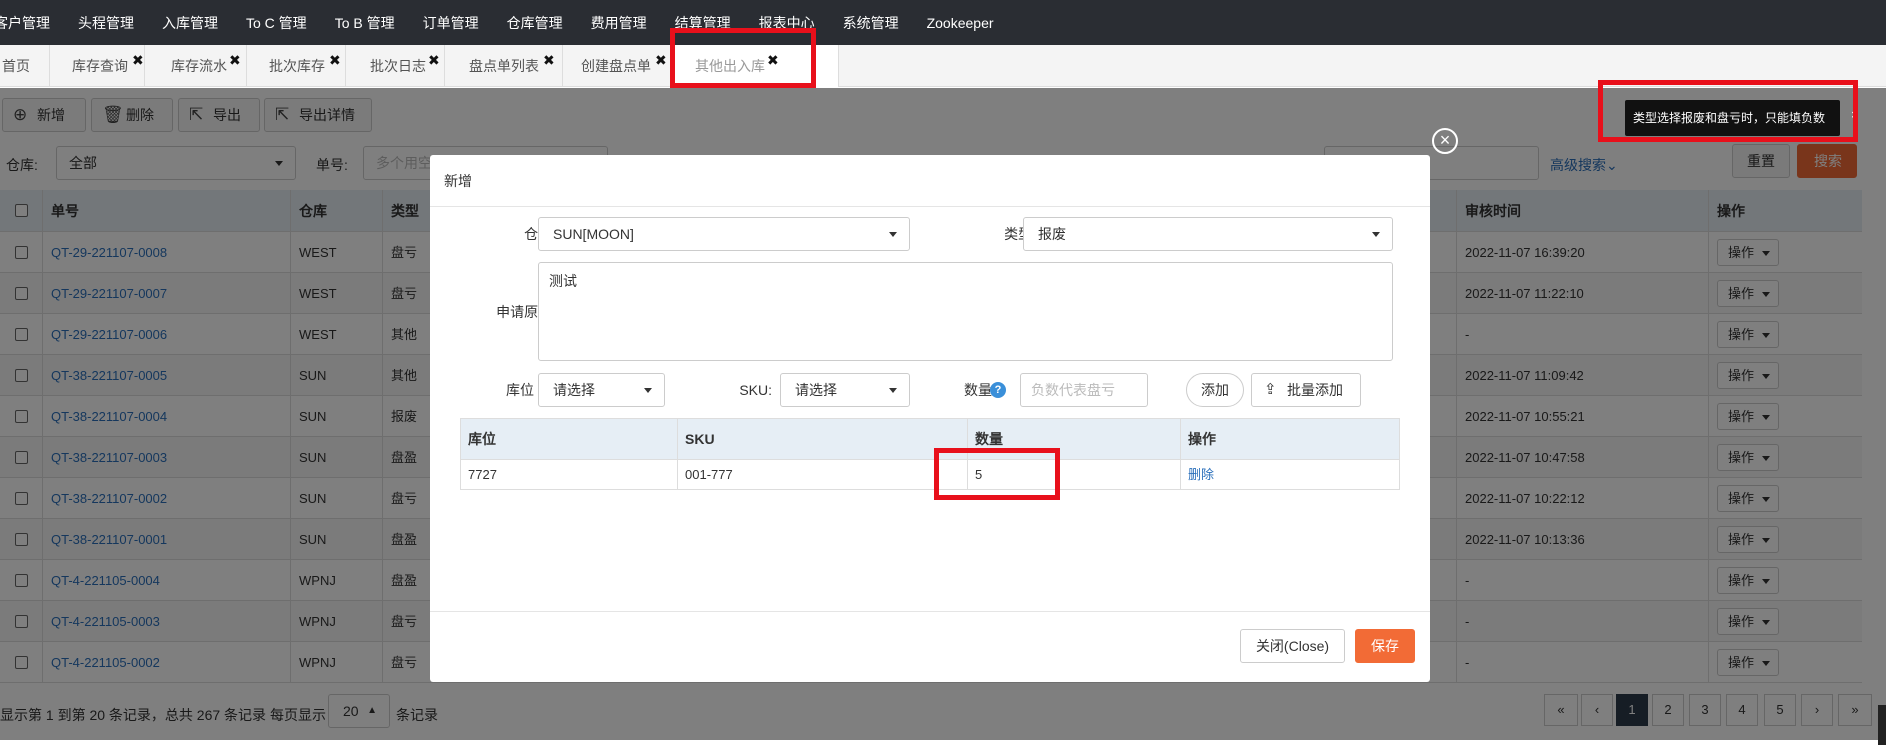 This screenshot has width=1886, height=752. What do you see at coordinates (965, 311) in the screenshot?
I see `modal-reason-textarea: 测试` at bounding box center [965, 311].